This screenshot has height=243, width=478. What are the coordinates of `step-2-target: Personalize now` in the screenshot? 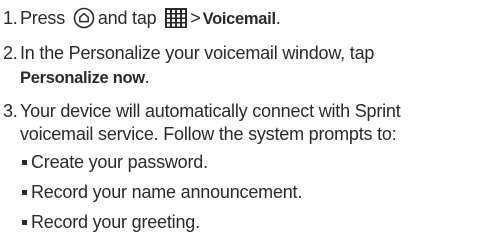 It's located at (82, 78).